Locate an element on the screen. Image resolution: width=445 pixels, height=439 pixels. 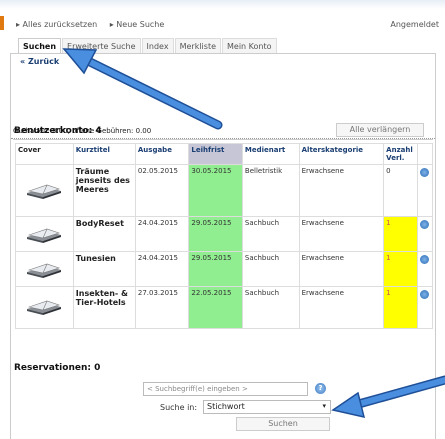
col-medienart: Medienart is located at coordinates (270, 154).